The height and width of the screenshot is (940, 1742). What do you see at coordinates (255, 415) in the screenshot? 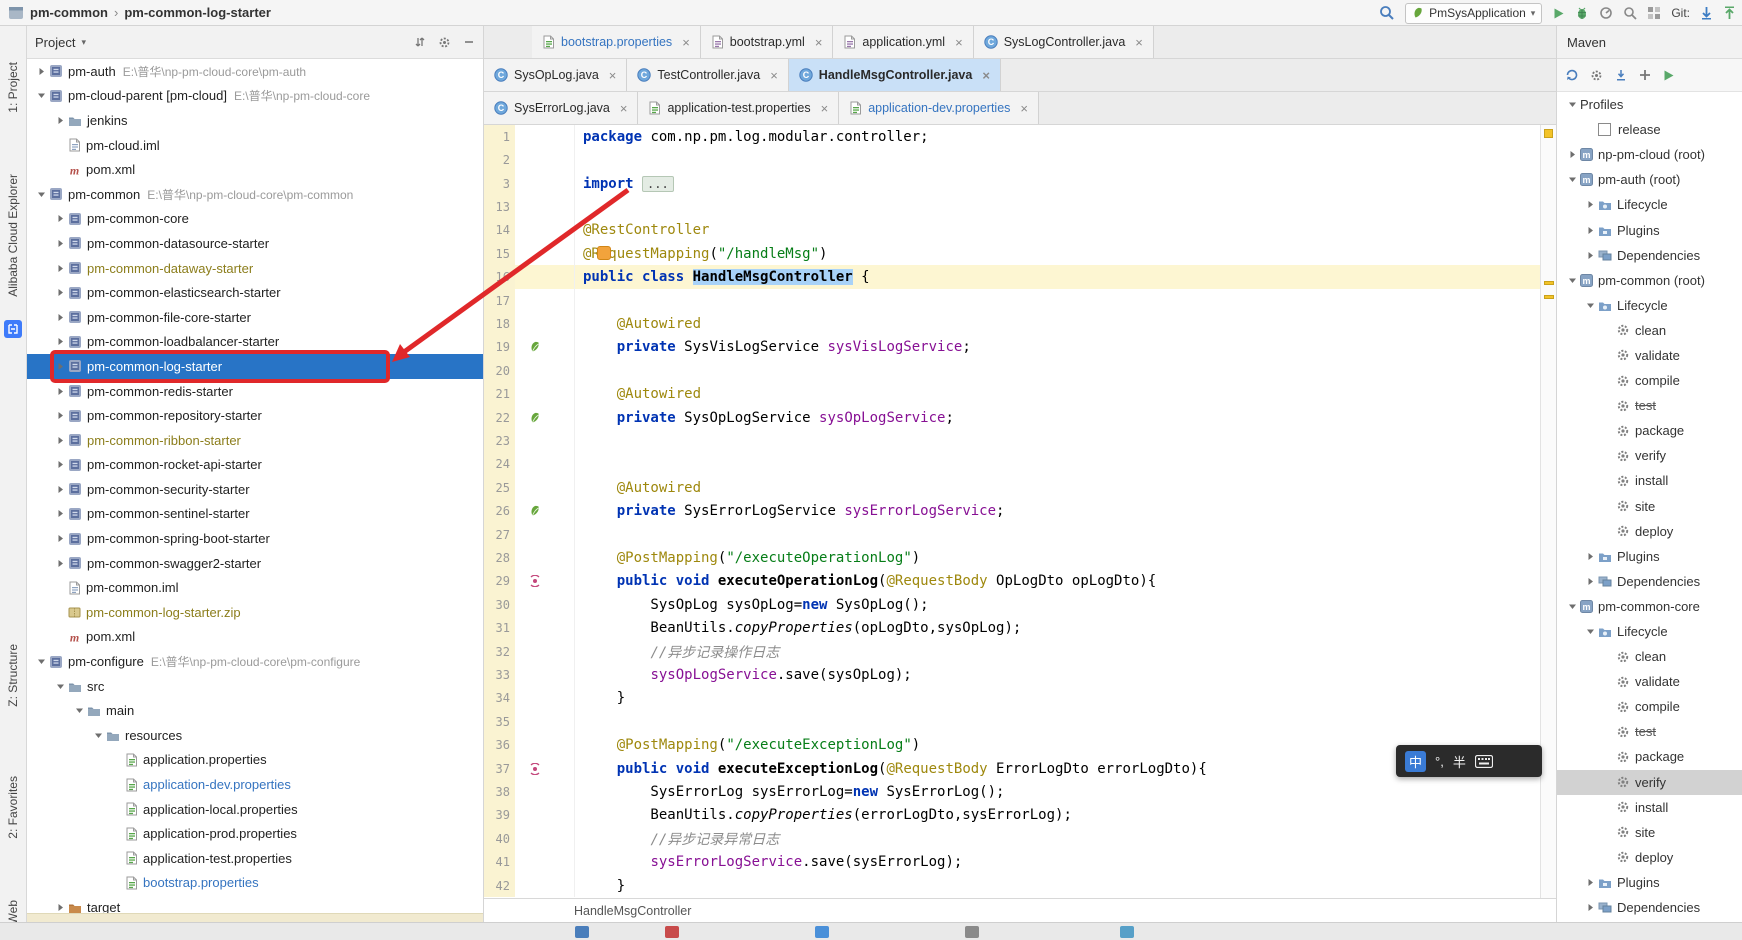
I see `project-tree-item: pm-common-repository-starter` at bounding box center [255, 415].